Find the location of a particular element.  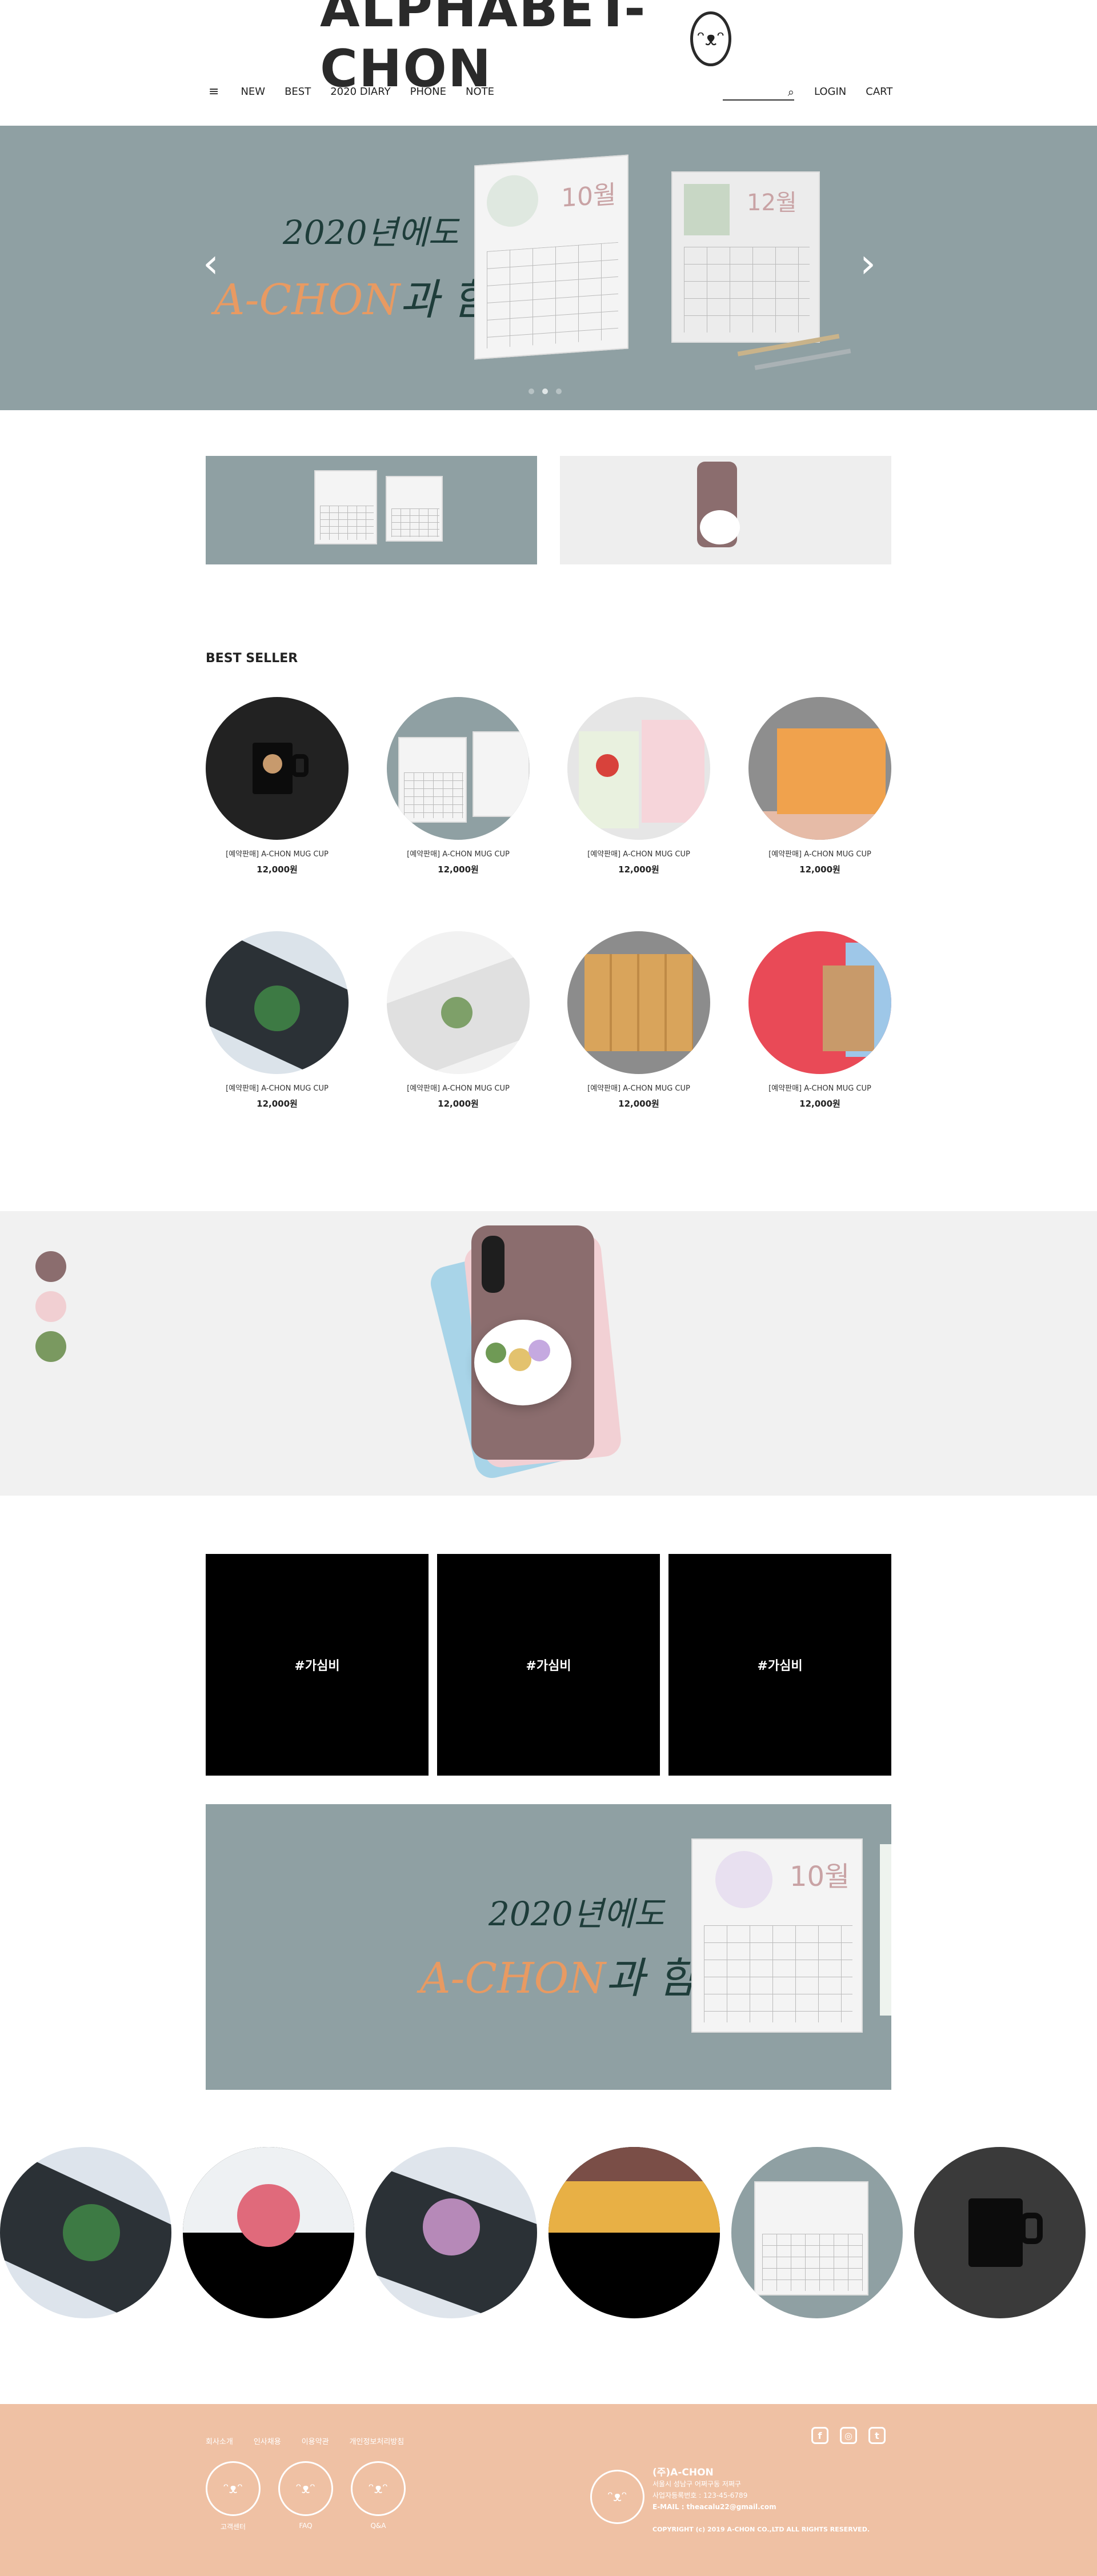

sticker-sheet-shape is located at coordinates (639, 1002).